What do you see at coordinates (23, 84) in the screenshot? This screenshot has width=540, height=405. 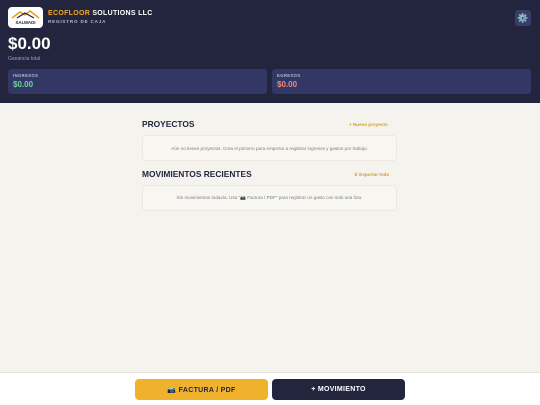 I see `income-value: $0.00` at bounding box center [23, 84].